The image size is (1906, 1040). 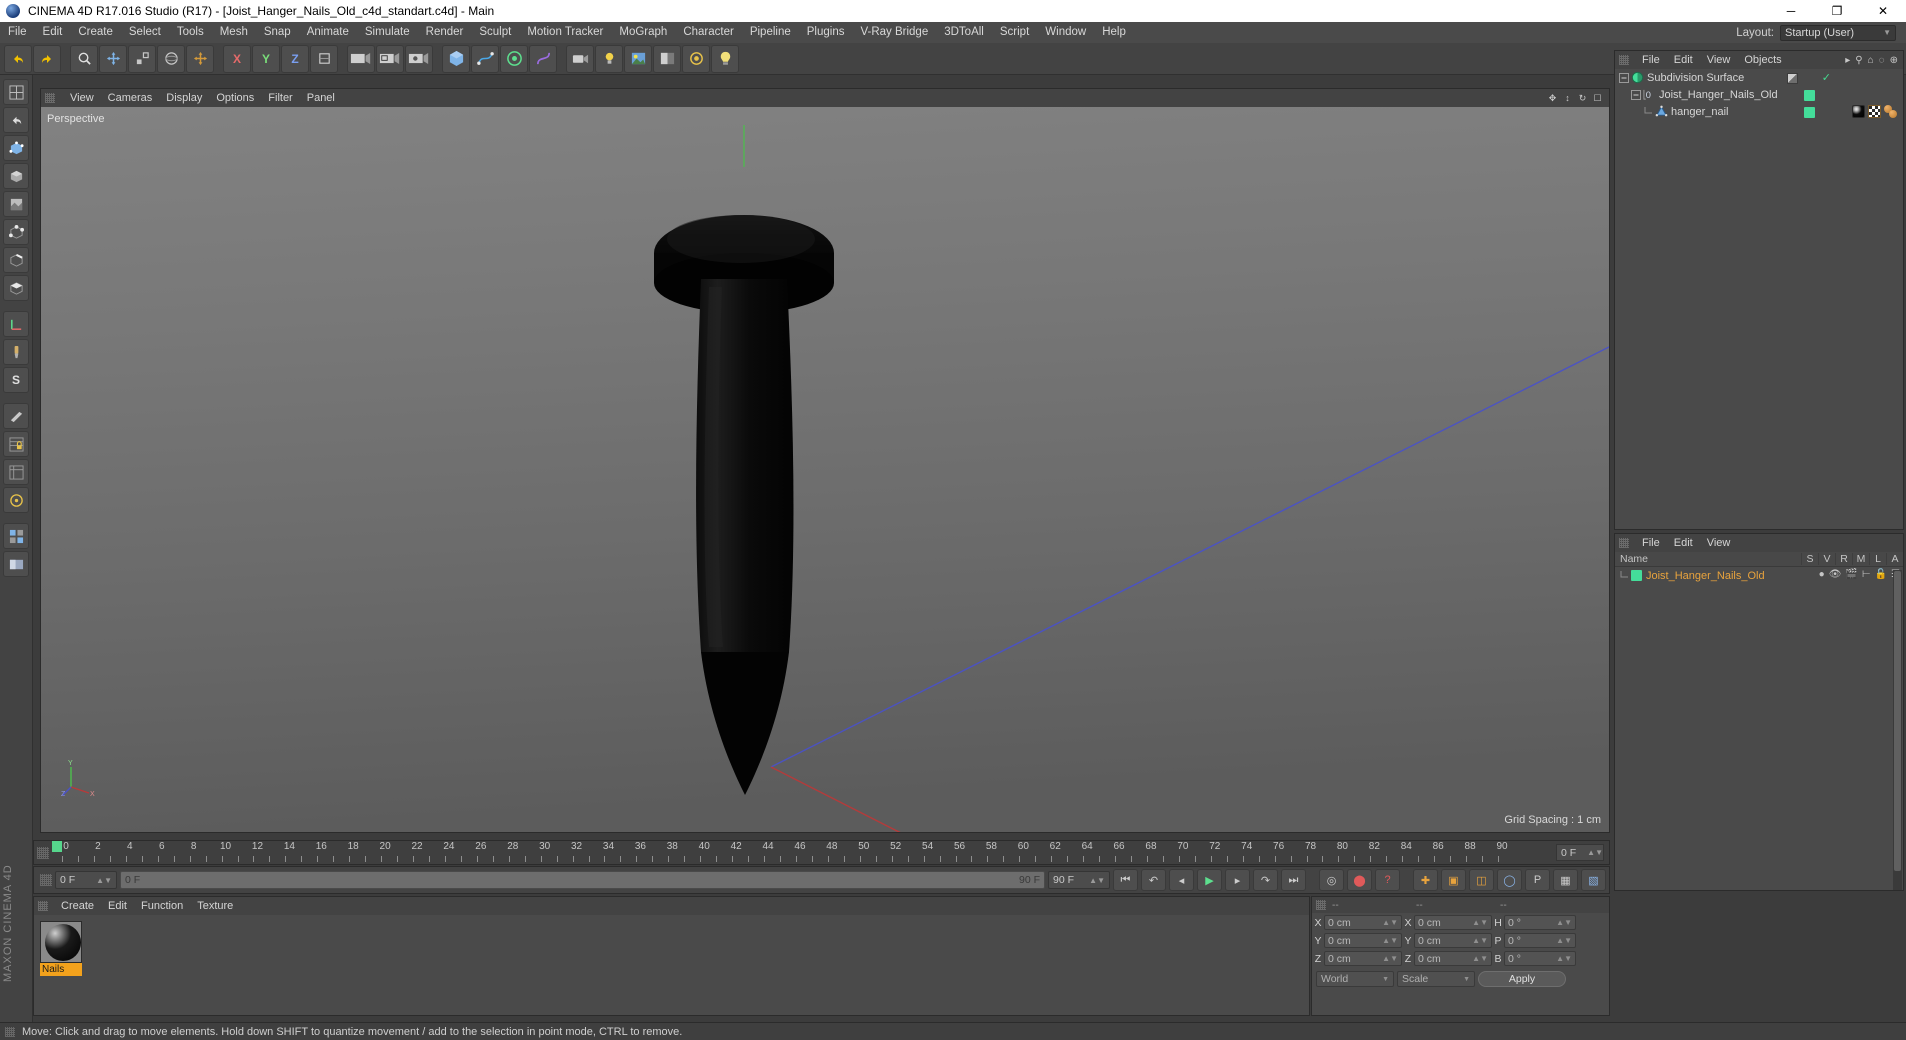 I want to click on take-row: Joist_Hanger_Nails_Old ● 👁 🎬 ⊢ 🔓 ☰, so click(x=1759, y=575).